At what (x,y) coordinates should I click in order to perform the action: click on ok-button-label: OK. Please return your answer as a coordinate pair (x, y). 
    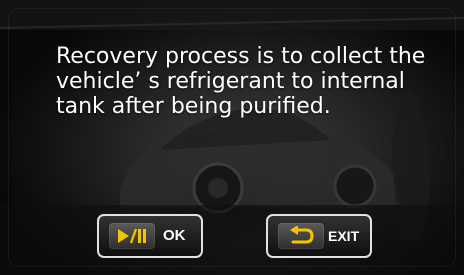
    Looking at the image, I should click on (174, 235).